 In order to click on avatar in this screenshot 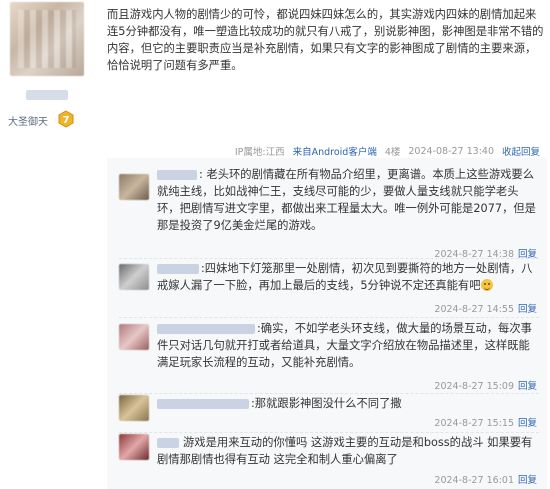, I will do `click(47, 39)`.